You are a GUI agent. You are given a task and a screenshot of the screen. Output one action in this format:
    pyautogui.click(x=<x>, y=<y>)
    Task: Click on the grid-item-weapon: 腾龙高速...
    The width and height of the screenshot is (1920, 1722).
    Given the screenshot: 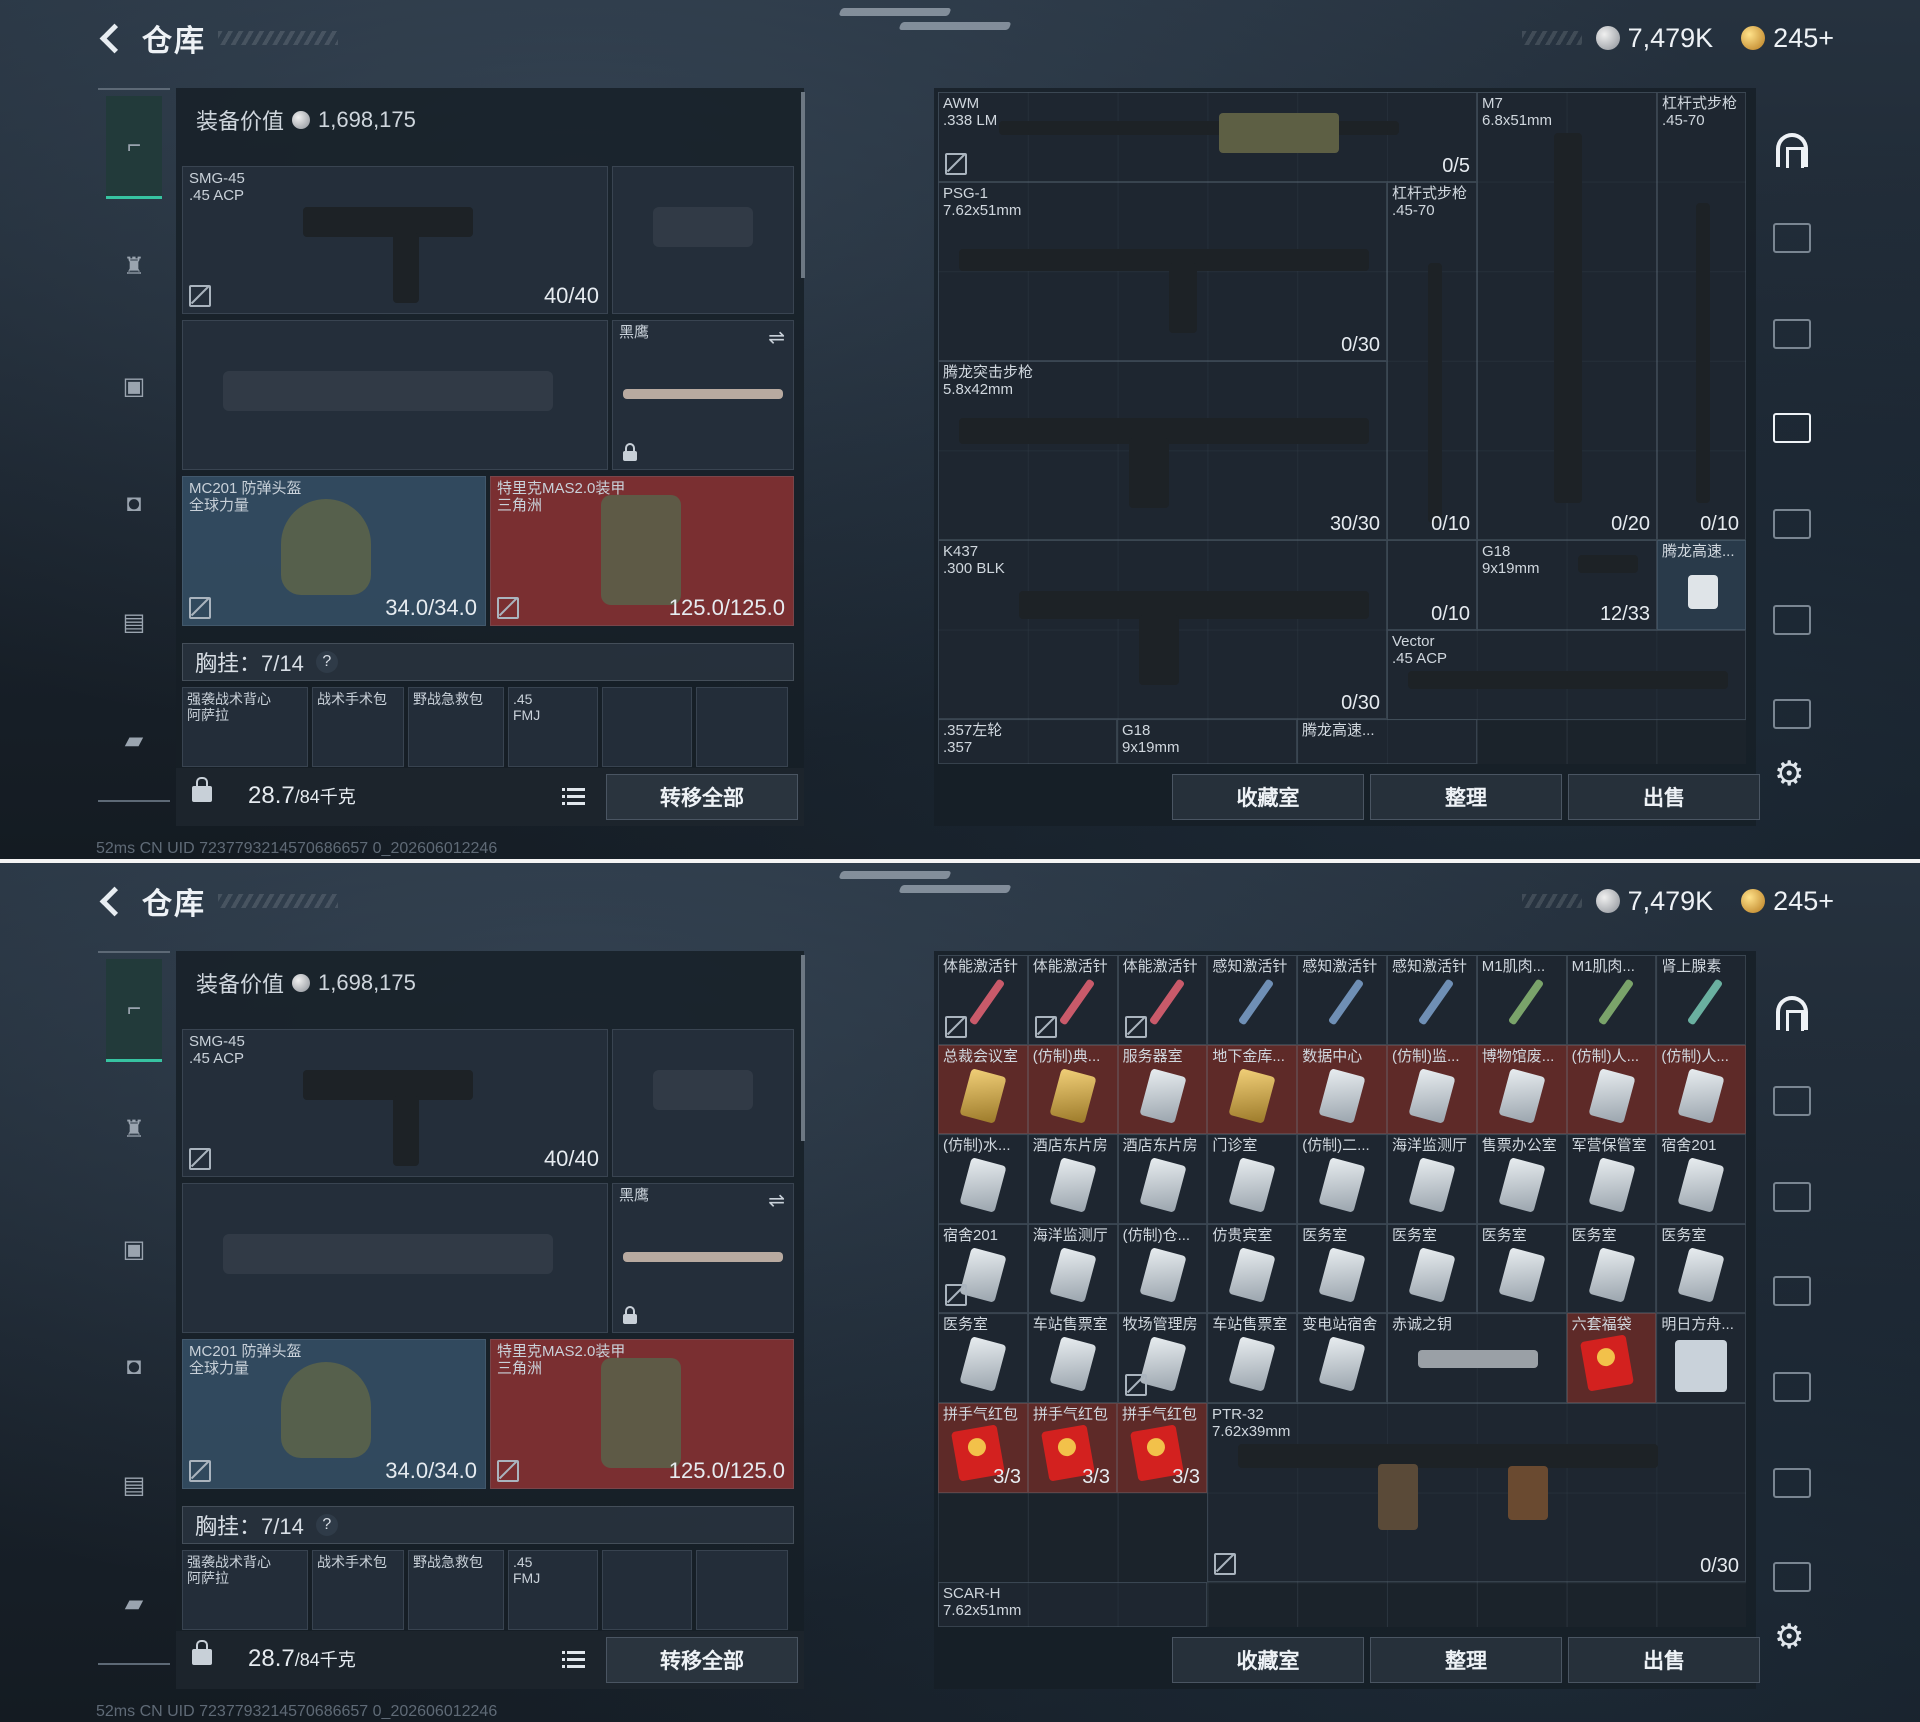 What is the action you would take?
    pyautogui.click(x=1387, y=741)
    